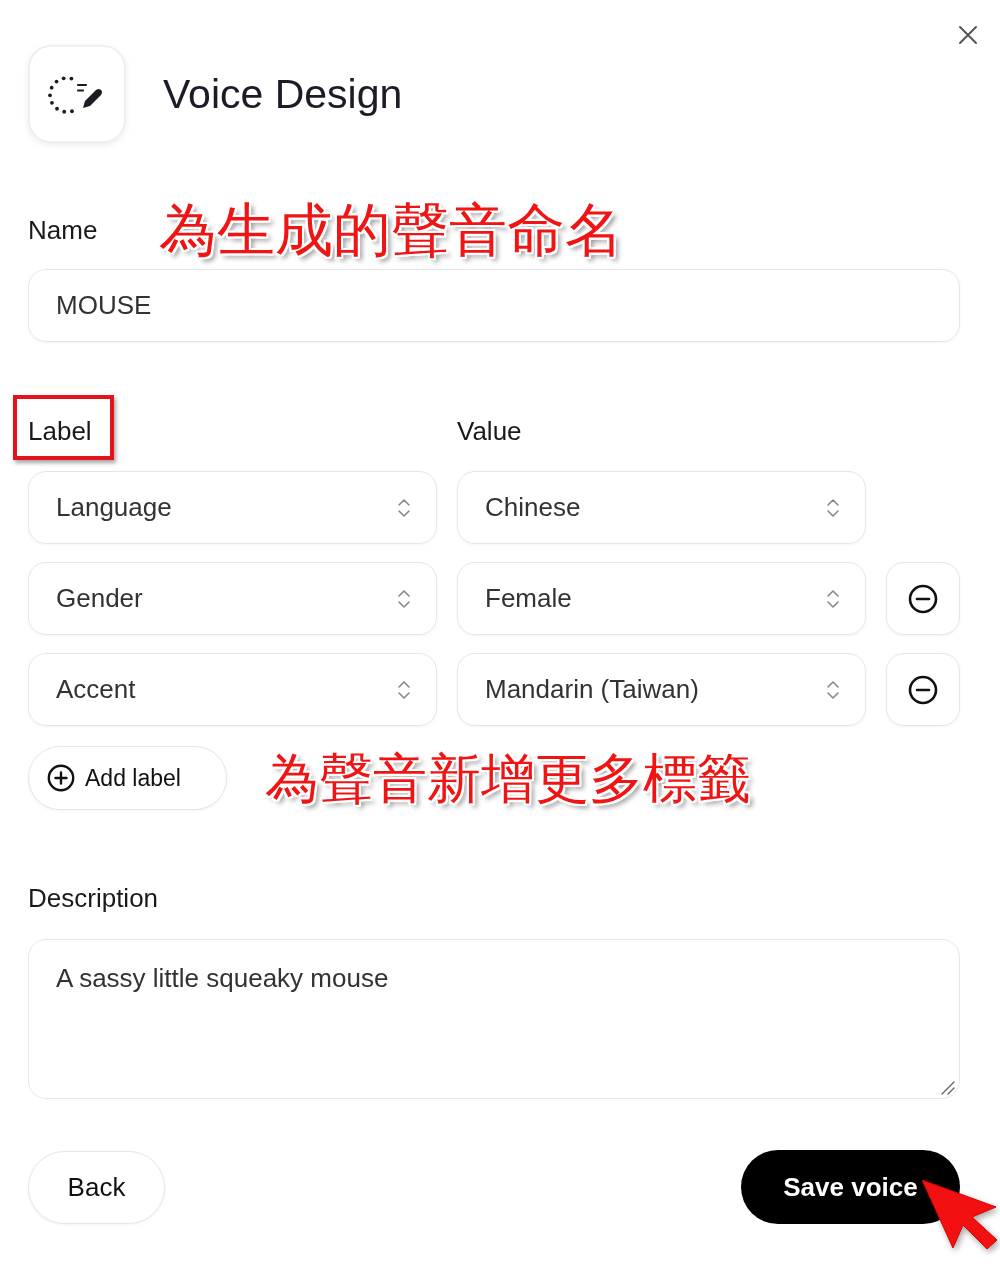 The image size is (1000, 1267). I want to click on column-header: Label, so click(60, 431).